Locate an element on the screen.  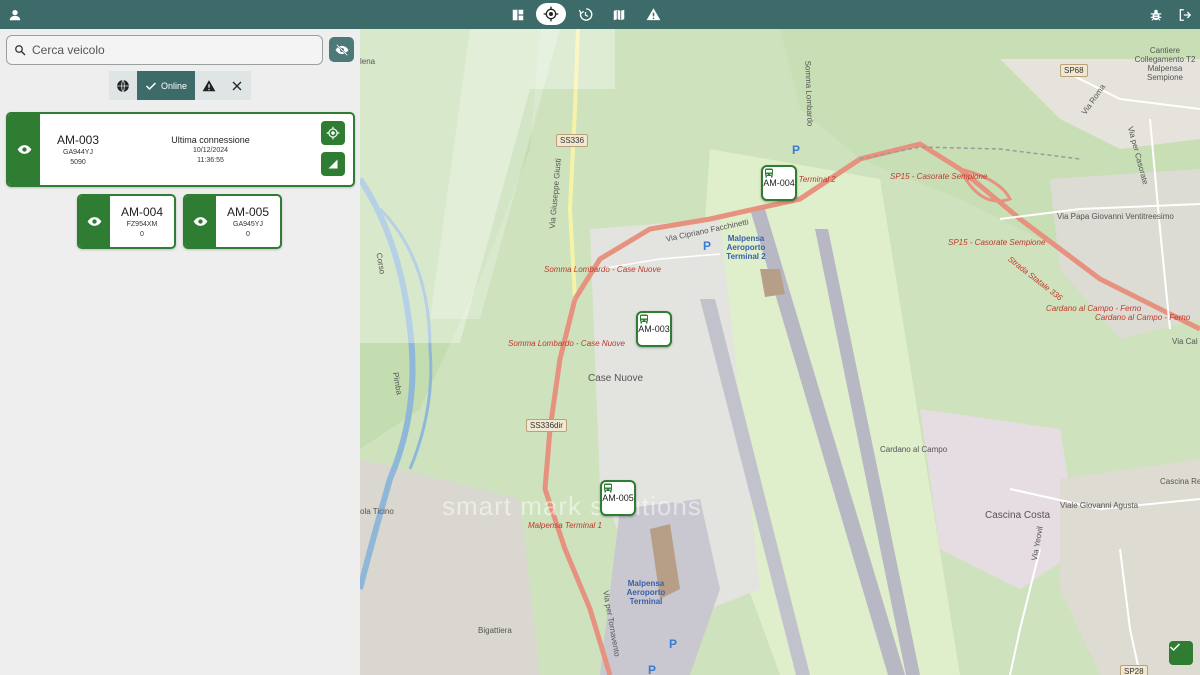
last-connection-time: 11:36:55 is located at coordinates (210, 160).